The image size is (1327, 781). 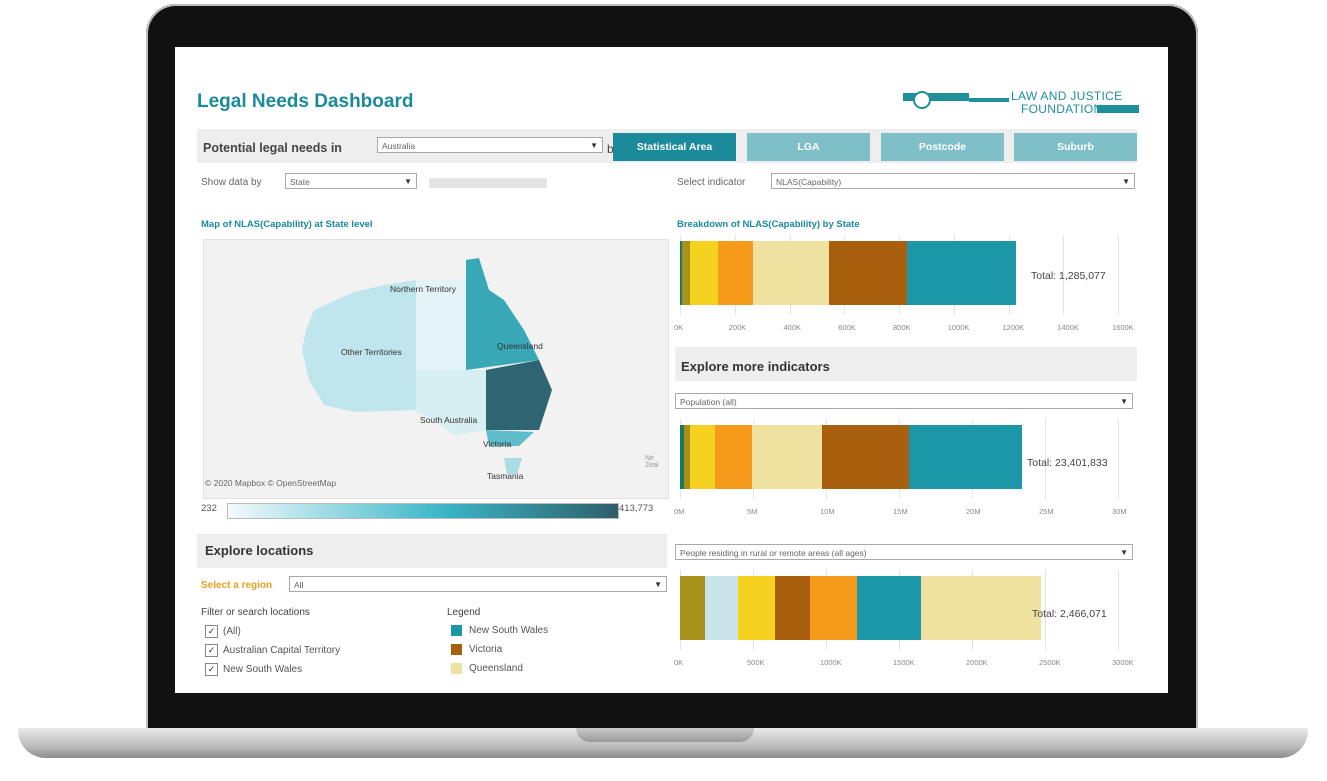 What do you see at coordinates (282, 651) in the screenshot?
I see `location-checkbox-label: Australian Capital Territory` at bounding box center [282, 651].